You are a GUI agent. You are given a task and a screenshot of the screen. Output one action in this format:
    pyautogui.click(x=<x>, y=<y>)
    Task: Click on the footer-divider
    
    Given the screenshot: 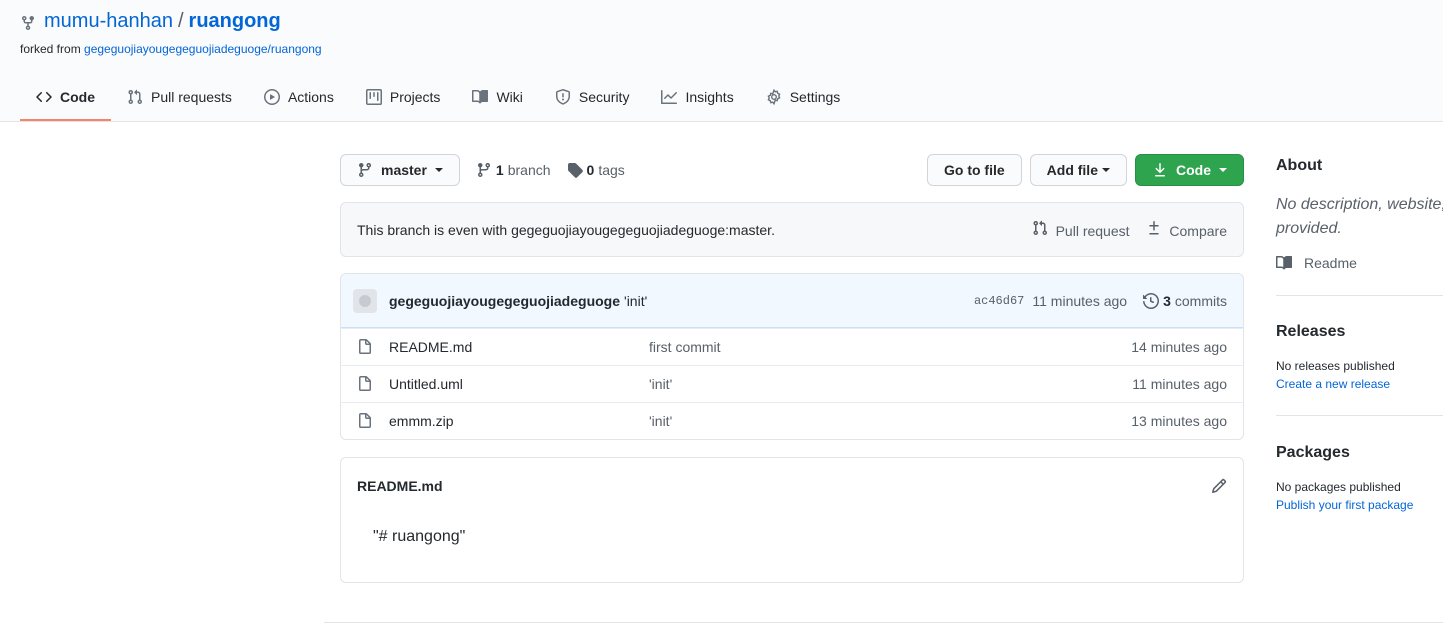 What is the action you would take?
    pyautogui.click(x=883, y=622)
    